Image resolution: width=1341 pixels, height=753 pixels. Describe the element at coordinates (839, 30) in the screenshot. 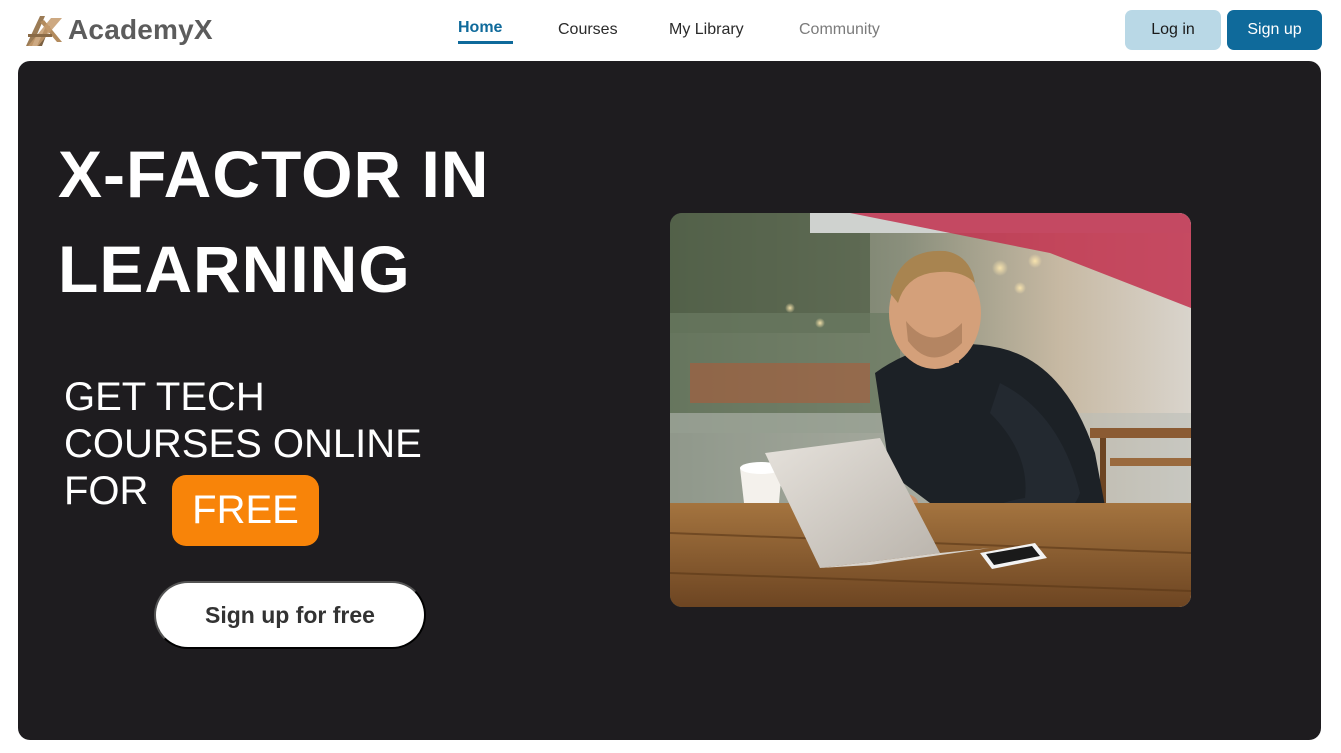

I see `nav-item-community: Community` at that location.